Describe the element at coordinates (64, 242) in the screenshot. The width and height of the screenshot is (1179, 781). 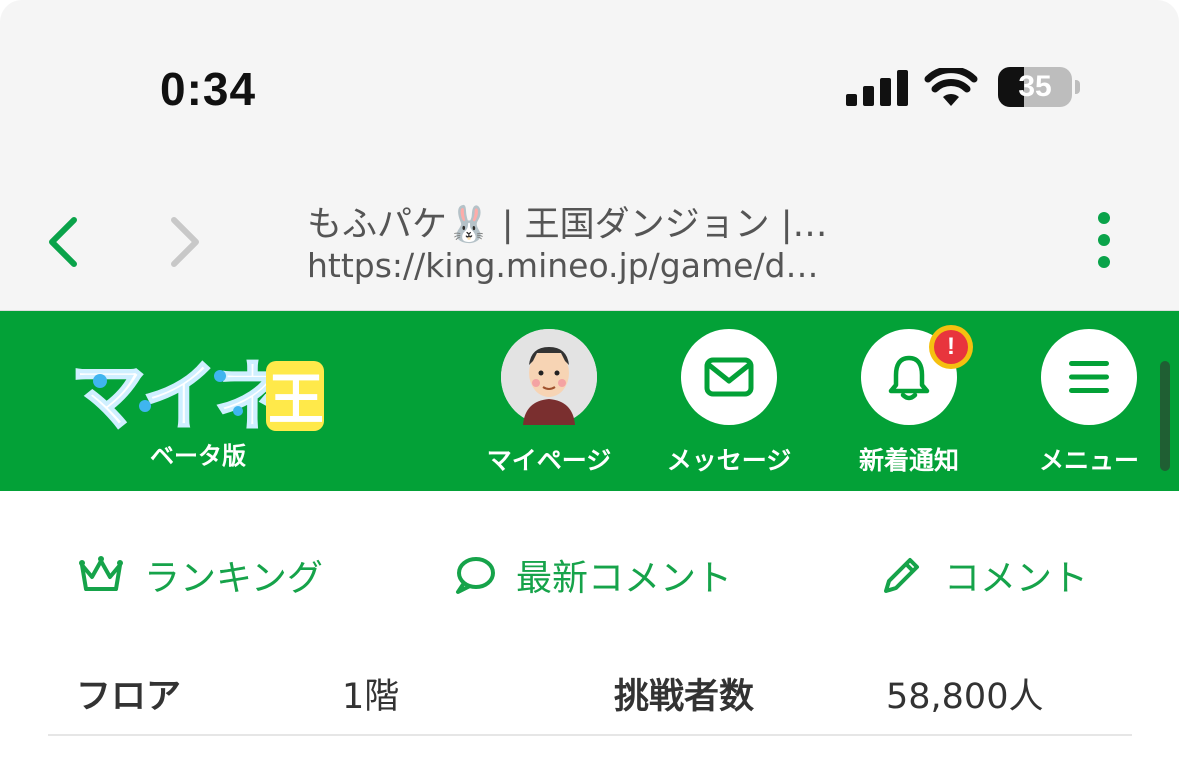
I see `back-arrow-icon` at that location.